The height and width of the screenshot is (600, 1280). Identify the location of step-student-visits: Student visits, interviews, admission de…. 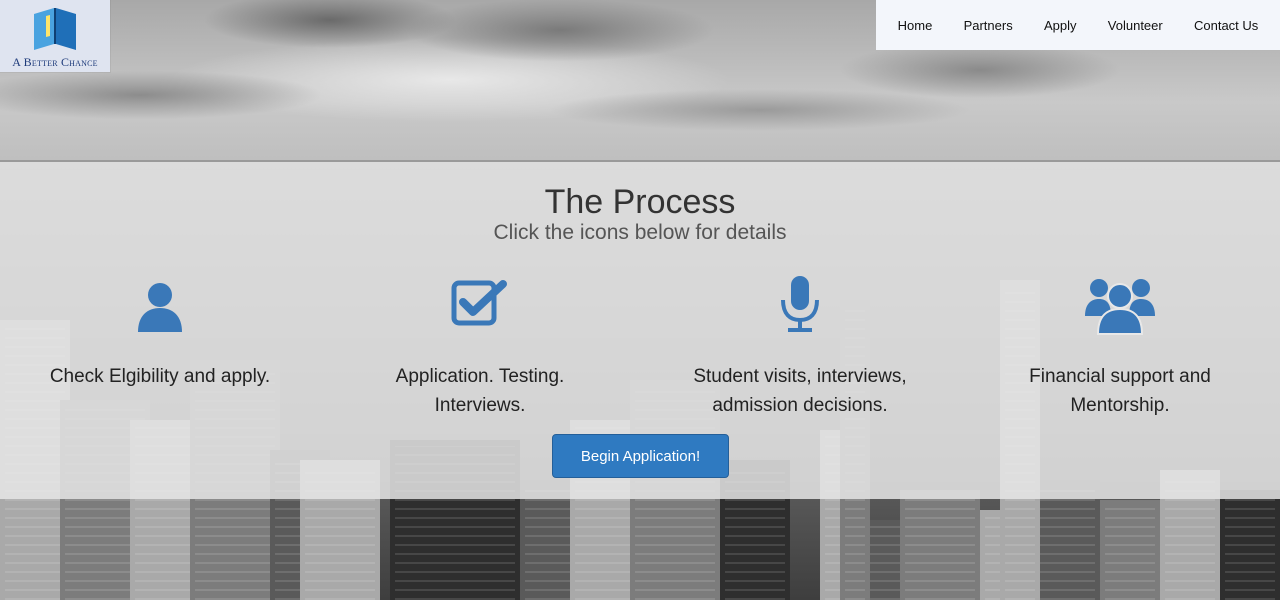
(800, 345).